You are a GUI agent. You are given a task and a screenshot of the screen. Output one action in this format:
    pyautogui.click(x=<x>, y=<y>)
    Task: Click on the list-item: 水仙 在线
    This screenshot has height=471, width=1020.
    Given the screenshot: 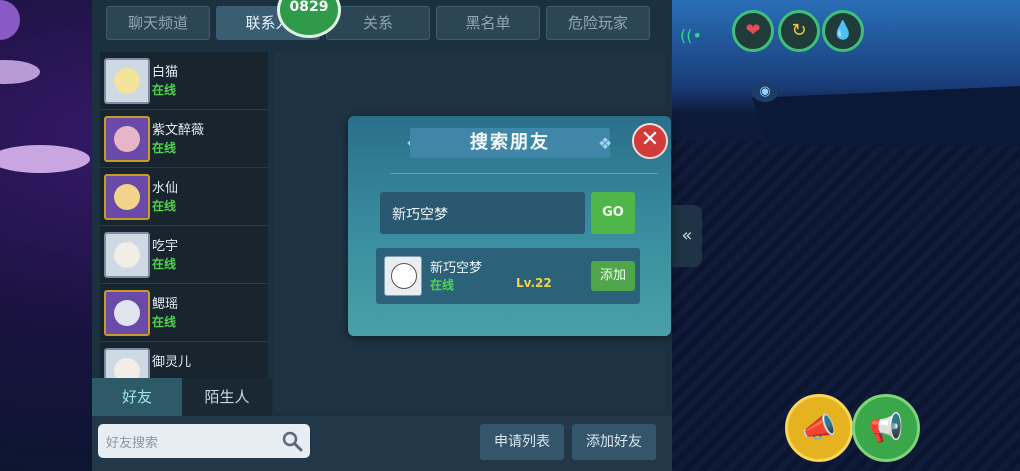 What is the action you would take?
    pyautogui.click(x=184, y=197)
    